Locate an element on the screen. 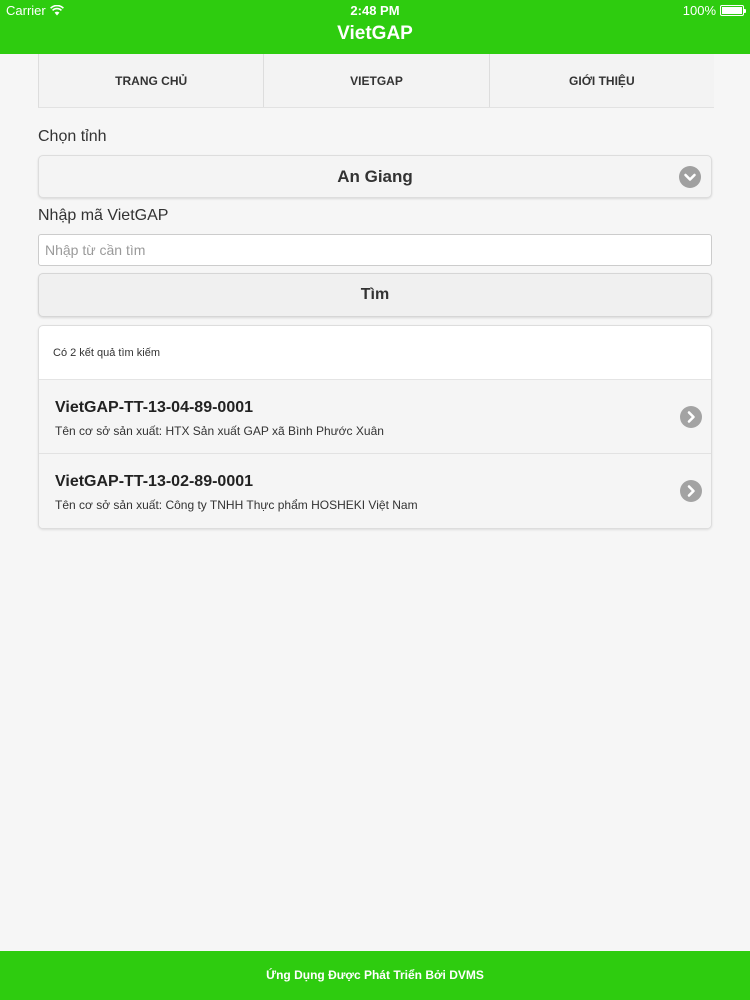  tab-bar: TRANG CHỦ VIETGAP GIỚI THIỆU is located at coordinates (376, 81).